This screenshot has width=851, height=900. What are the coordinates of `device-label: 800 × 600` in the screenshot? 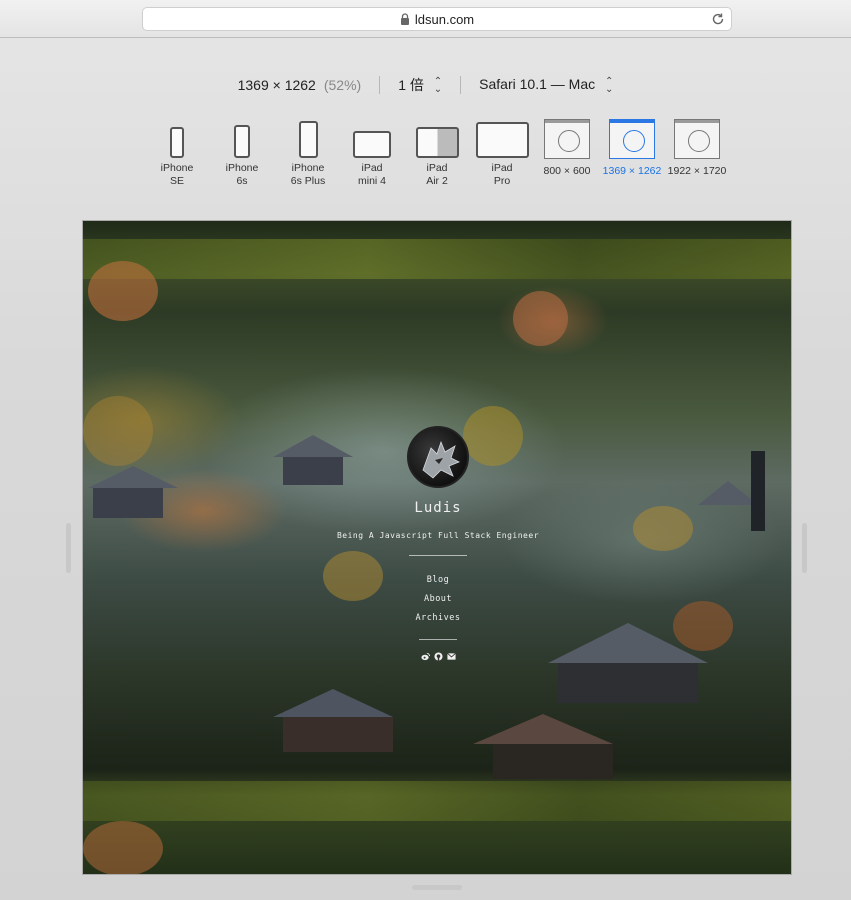 It's located at (567, 171).